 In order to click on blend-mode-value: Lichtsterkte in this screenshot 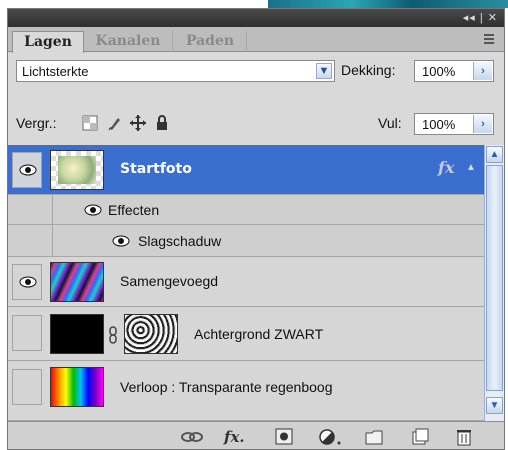, I will do `click(55, 71)`.